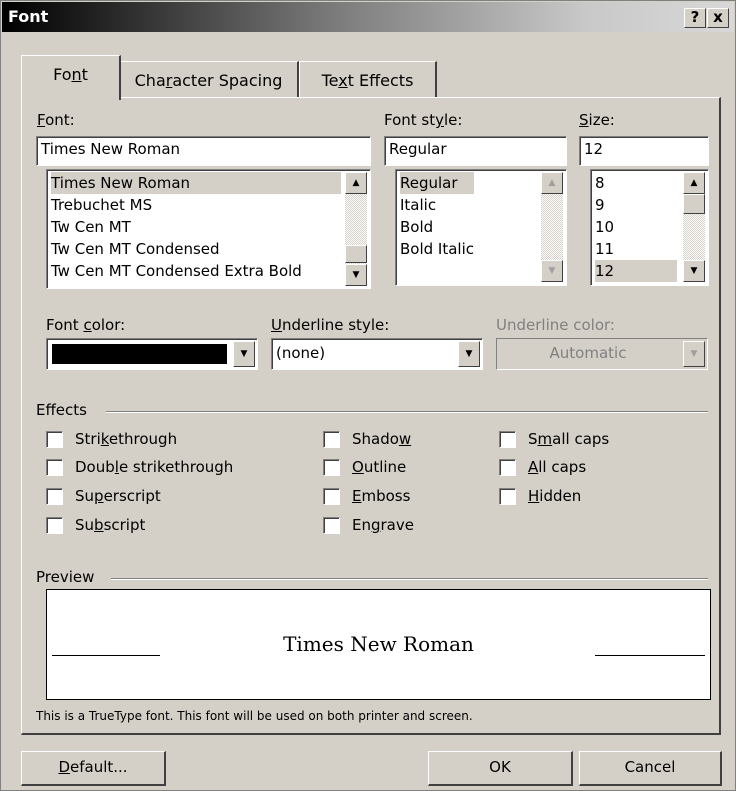 The height and width of the screenshot is (791, 736). I want to click on hidden-checkbox, so click(507, 496).